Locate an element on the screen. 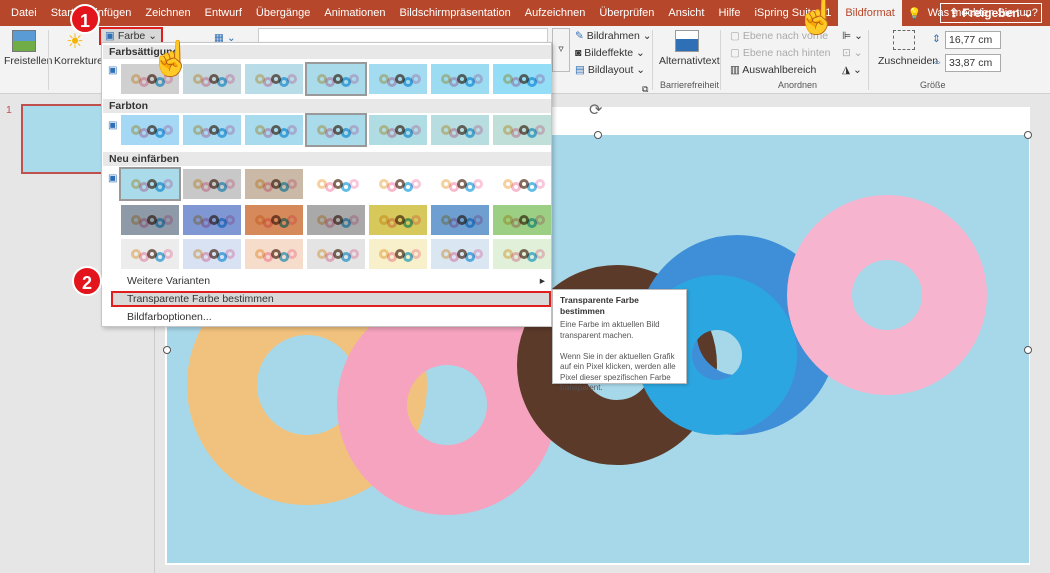  set-transparent-color-item: Transparente Farbe bestimmen is located at coordinates (331, 299).